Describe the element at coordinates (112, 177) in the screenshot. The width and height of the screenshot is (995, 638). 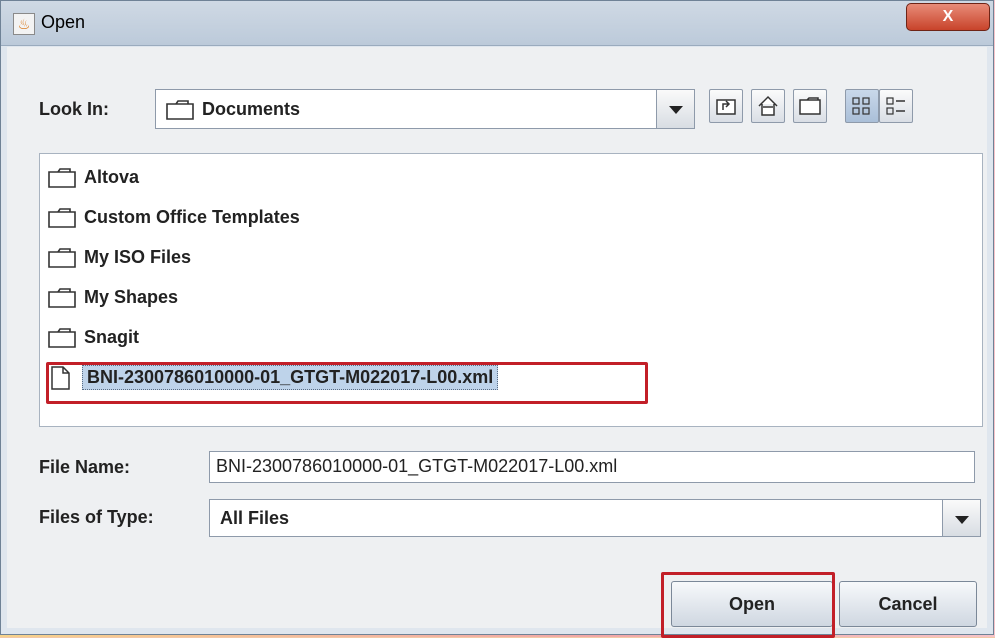
I see `list-item-label: Altova` at that location.